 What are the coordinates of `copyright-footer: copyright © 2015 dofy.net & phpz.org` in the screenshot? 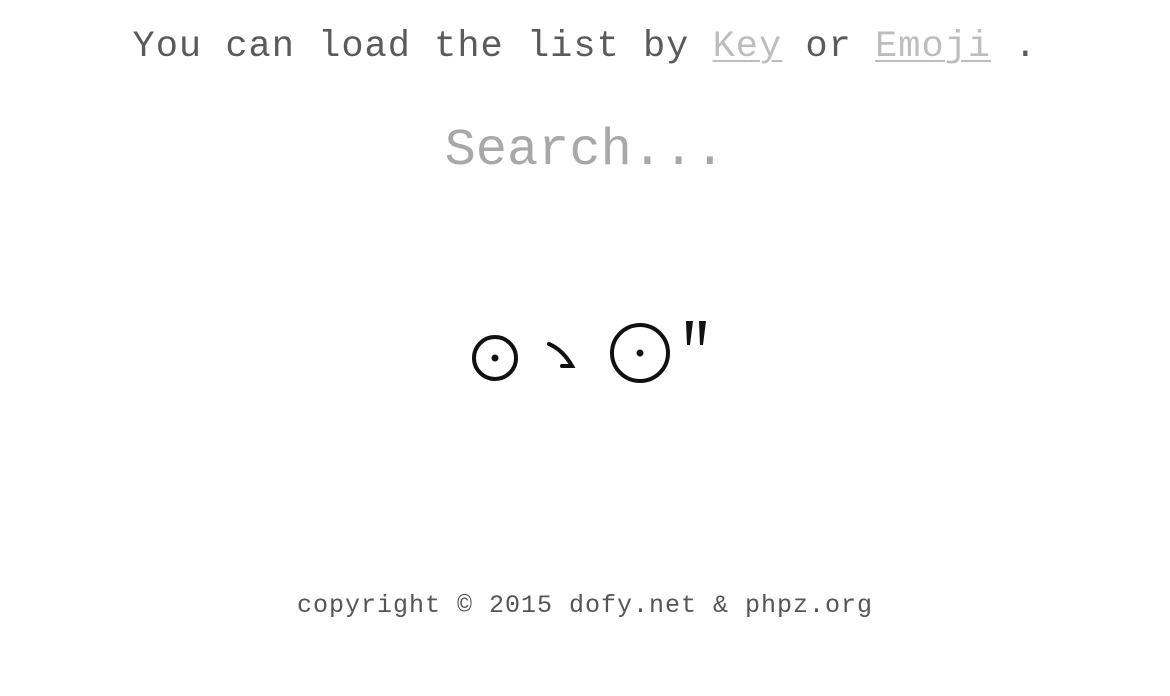 It's located at (585, 605).